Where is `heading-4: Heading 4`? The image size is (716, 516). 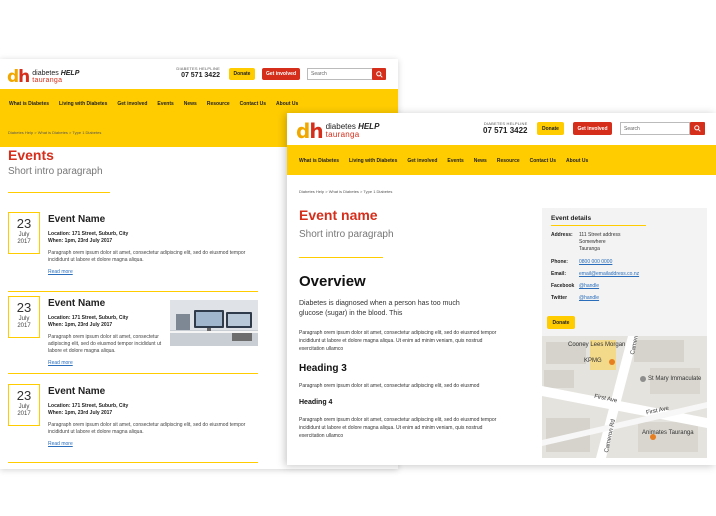
heading-4: Heading 4 is located at coordinates (316, 402).